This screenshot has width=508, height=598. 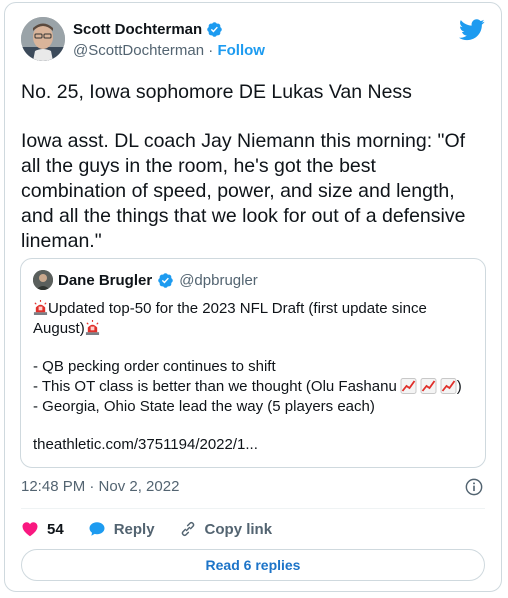 I want to click on author-avatar, so click(x=43, y=39).